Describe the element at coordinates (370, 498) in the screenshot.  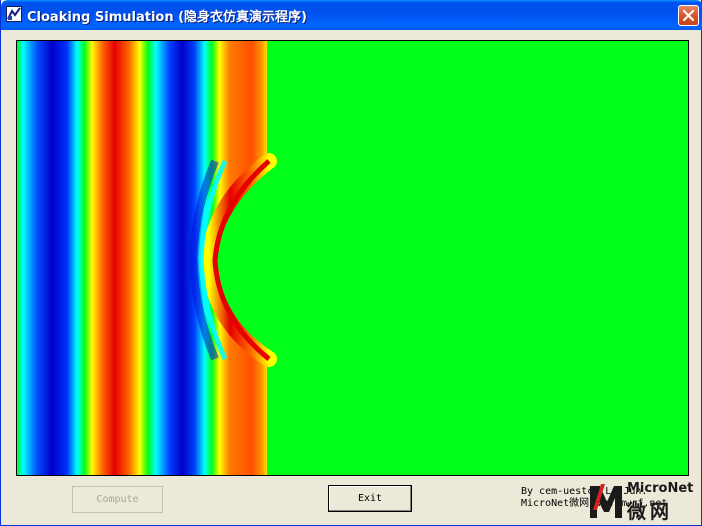
I see `exit-button: Exit` at that location.